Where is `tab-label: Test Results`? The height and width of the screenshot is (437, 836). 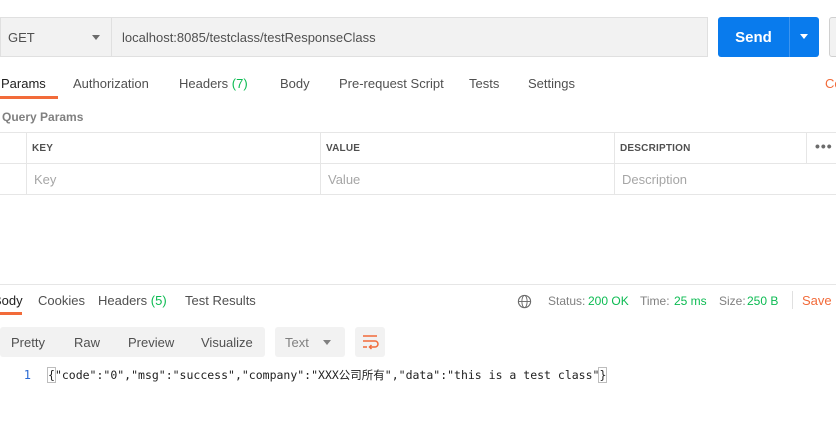
tab-label: Test Results is located at coordinates (220, 300).